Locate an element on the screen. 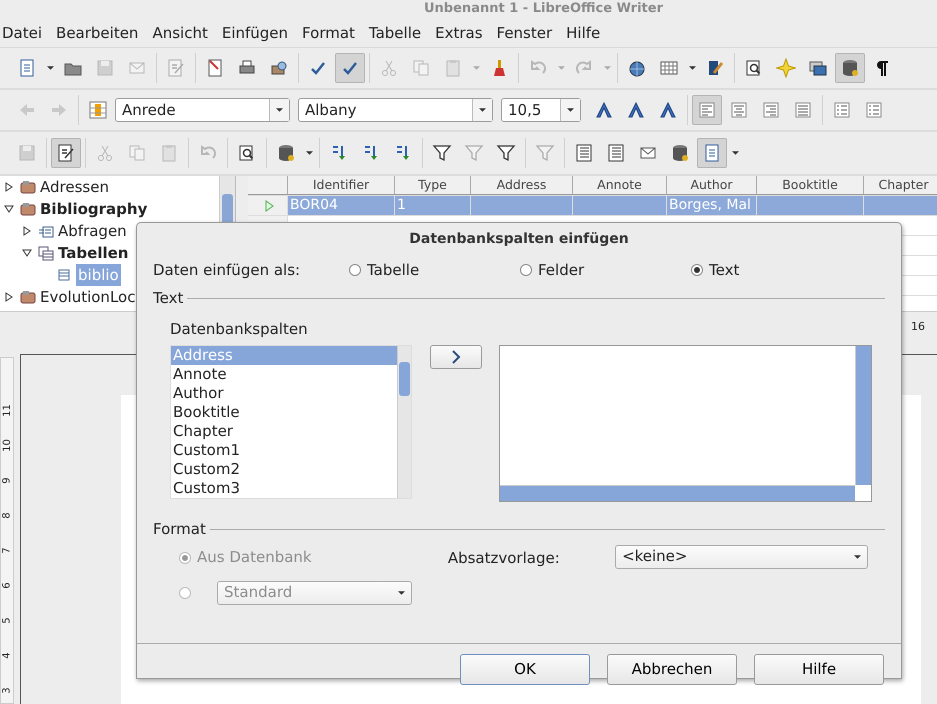 The image size is (937, 704). radio-button: Felder is located at coordinates (605, 270).